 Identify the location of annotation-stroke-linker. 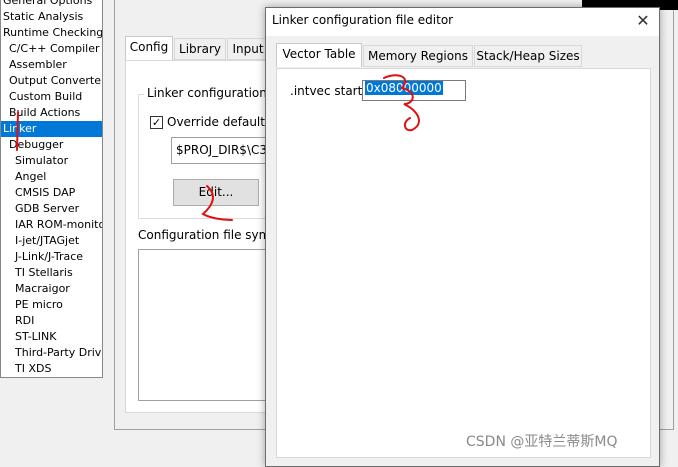
(17, 131).